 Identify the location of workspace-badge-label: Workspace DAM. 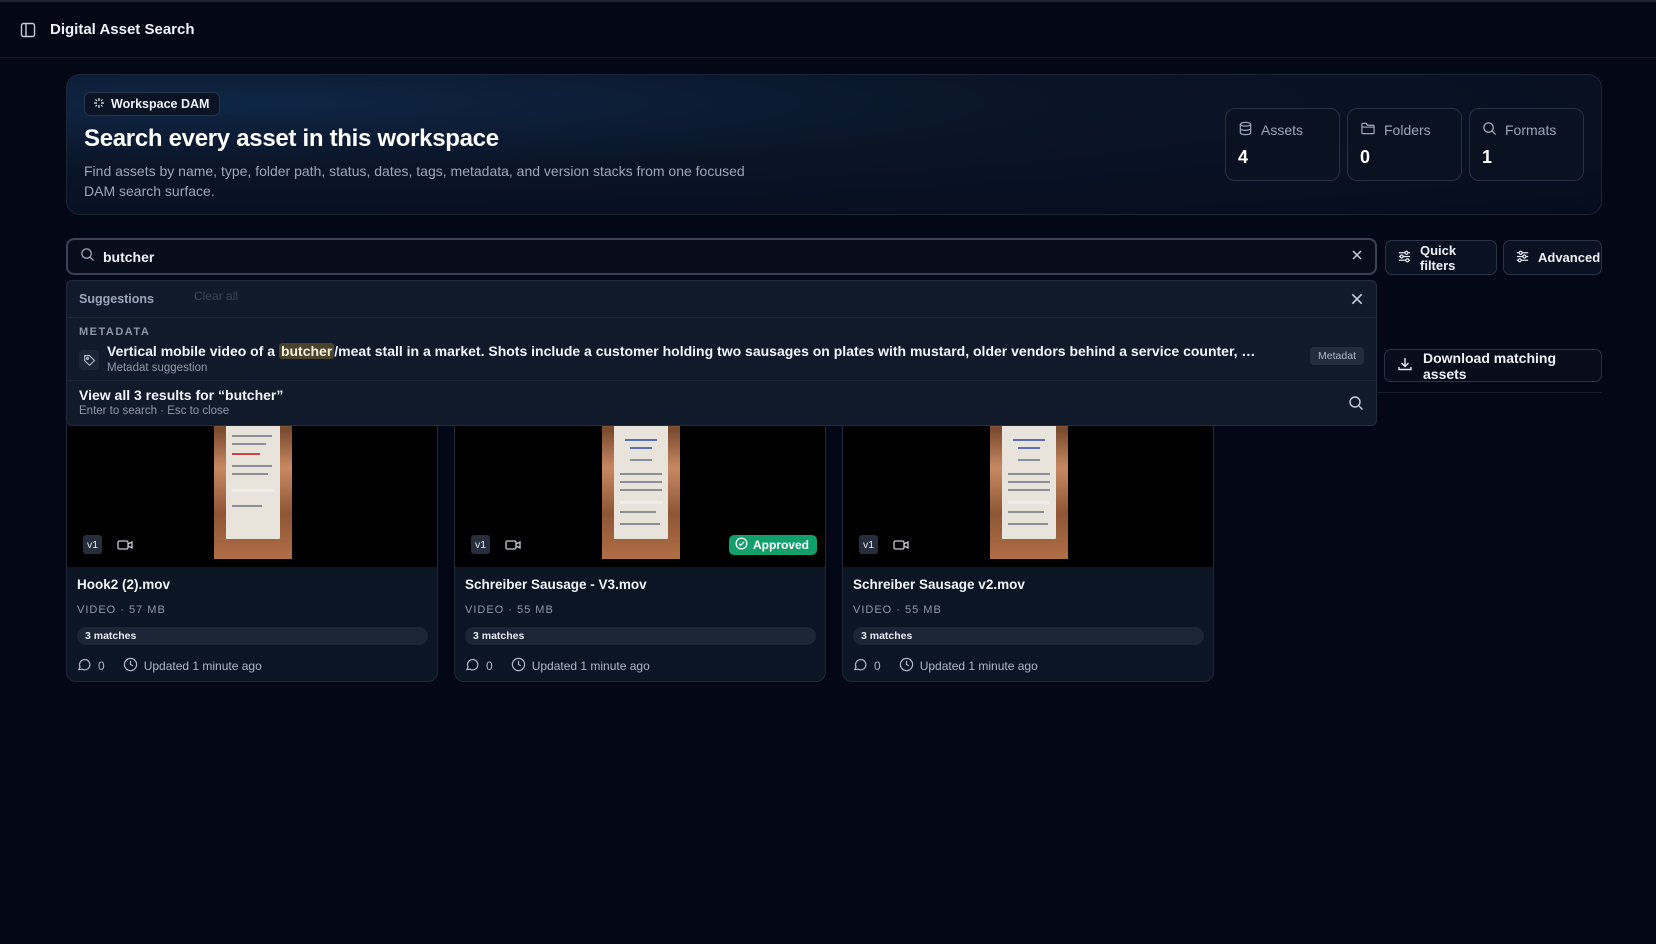
(160, 104).